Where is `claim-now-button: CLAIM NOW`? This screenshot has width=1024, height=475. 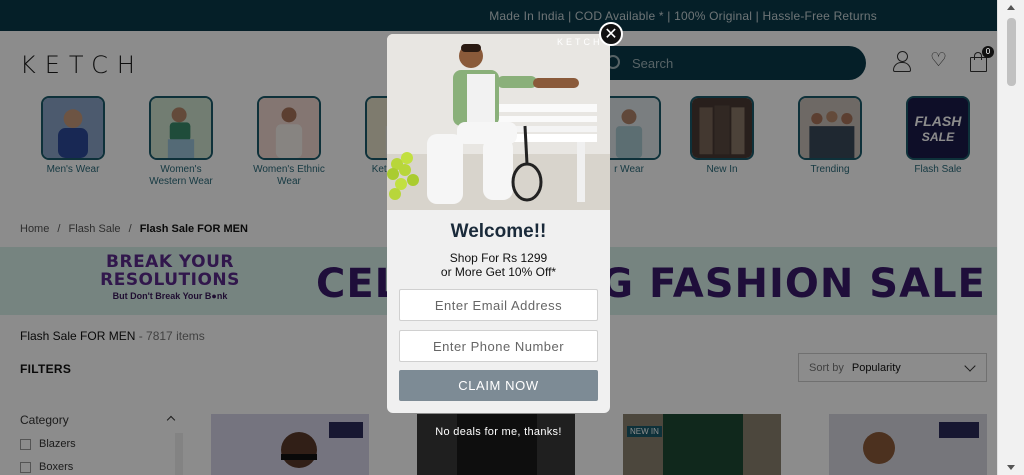
claim-now-button: CLAIM NOW is located at coordinates (498, 385).